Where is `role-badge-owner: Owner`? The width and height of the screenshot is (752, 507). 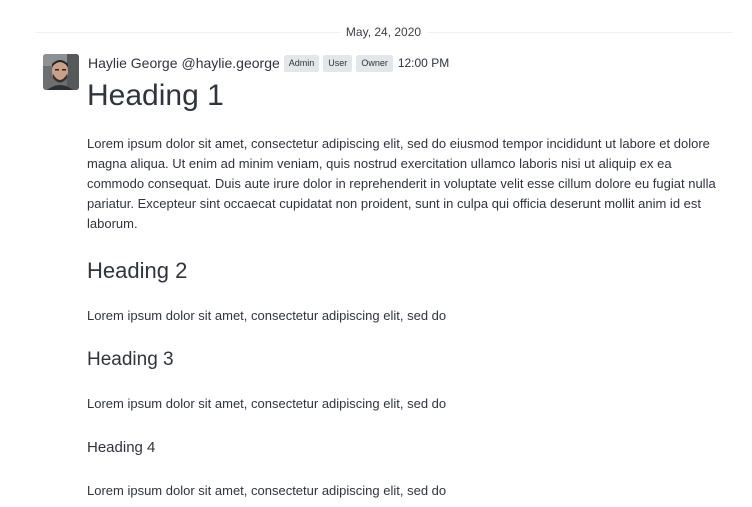 role-badge-owner: Owner is located at coordinates (374, 63).